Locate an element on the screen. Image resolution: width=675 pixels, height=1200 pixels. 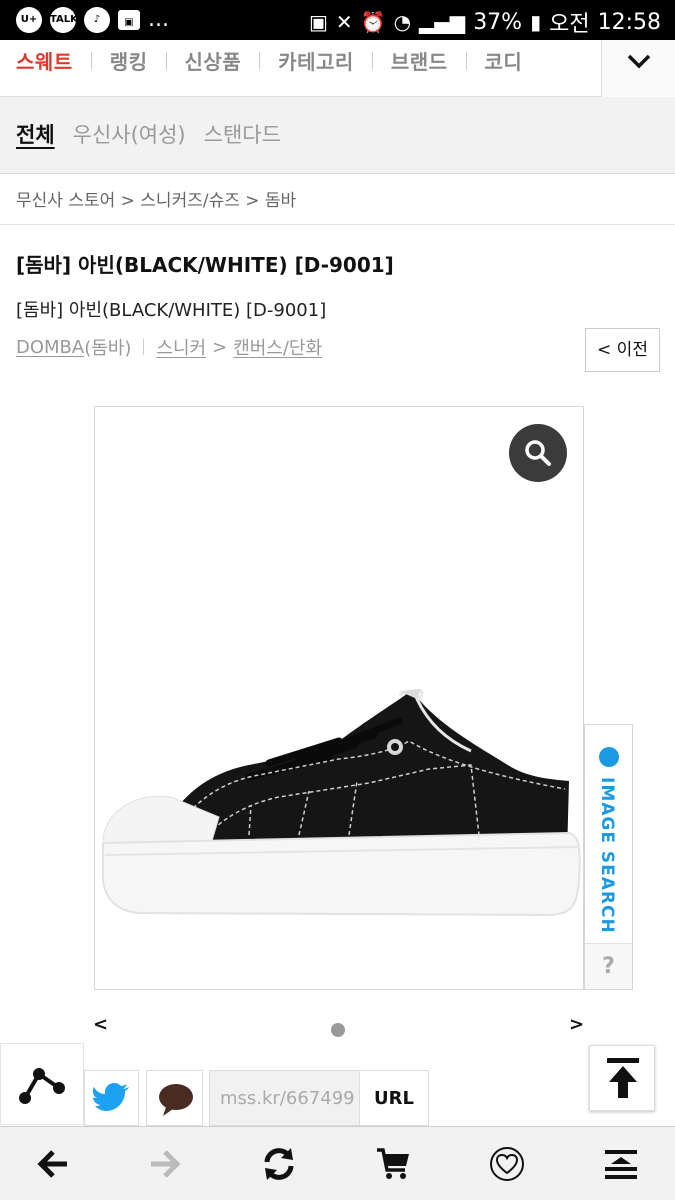
carousel-prev-button: < is located at coordinates (100, 1024).